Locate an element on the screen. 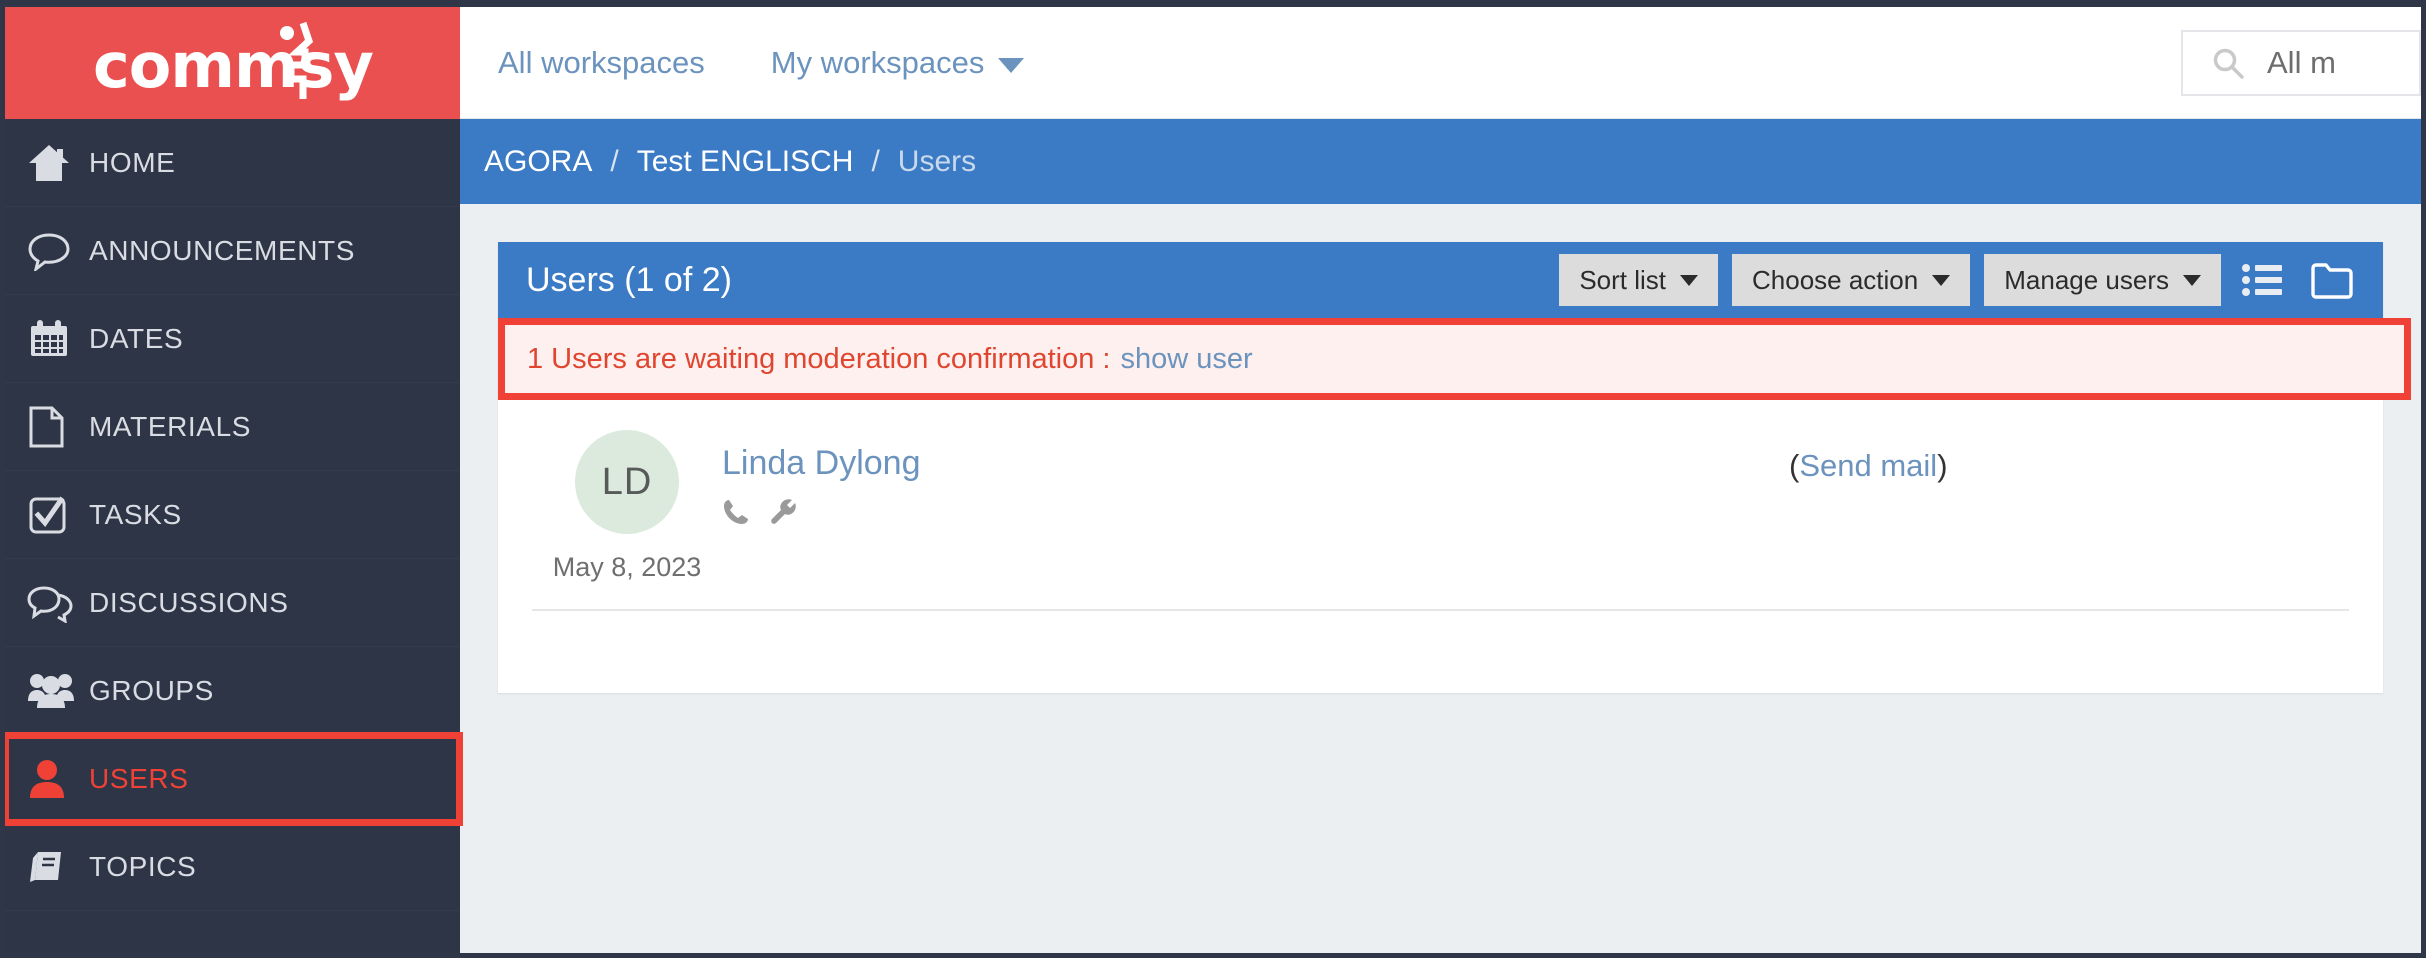 This screenshot has height=958, width=2426. choose-action-label: Choose action is located at coordinates (1835, 279).